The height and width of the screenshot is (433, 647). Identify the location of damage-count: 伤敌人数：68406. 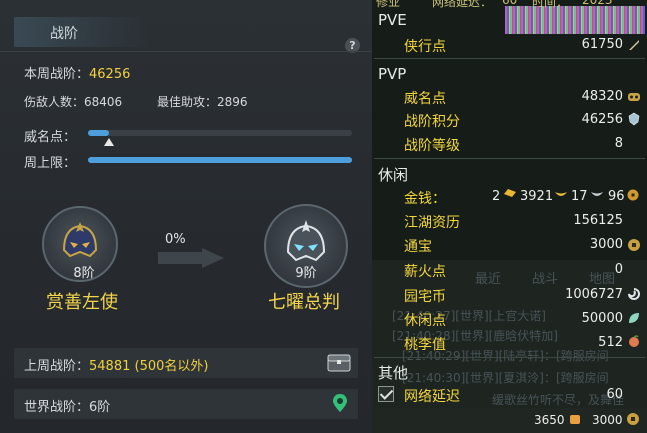
(73, 101).